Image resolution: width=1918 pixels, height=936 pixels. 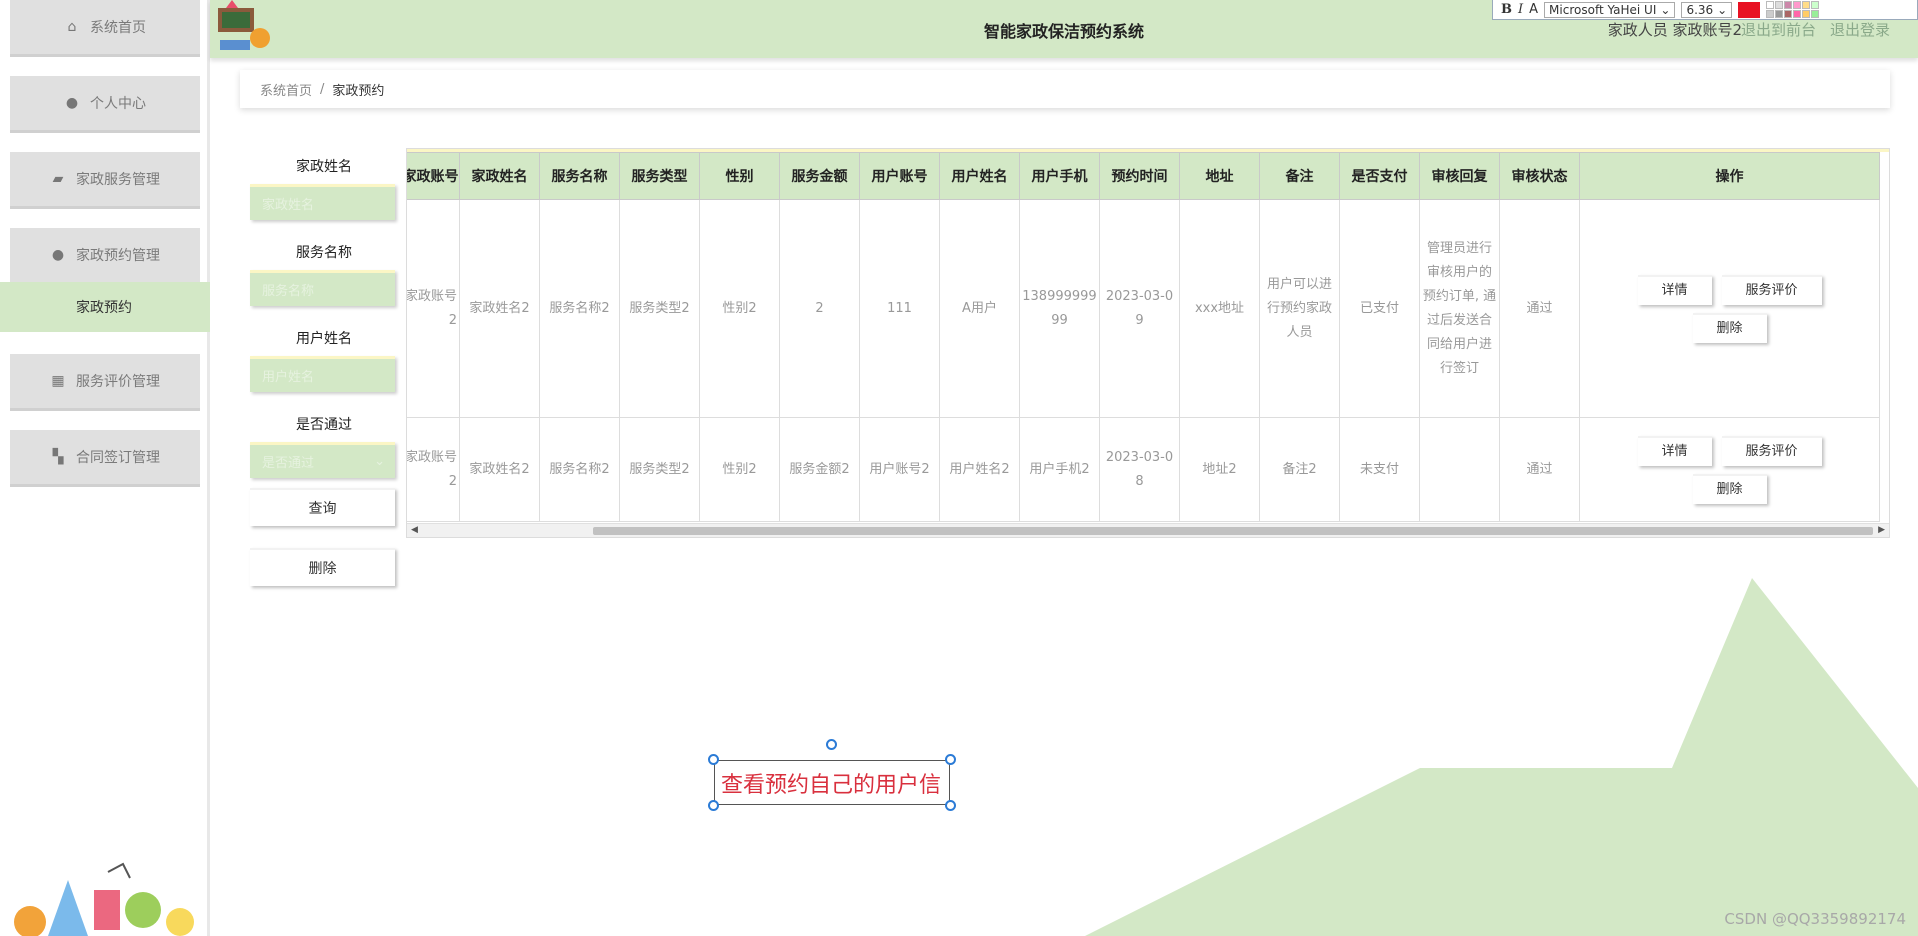 What do you see at coordinates (1793, 9) in the screenshot?
I see `color-palette` at bounding box center [1793, 9].